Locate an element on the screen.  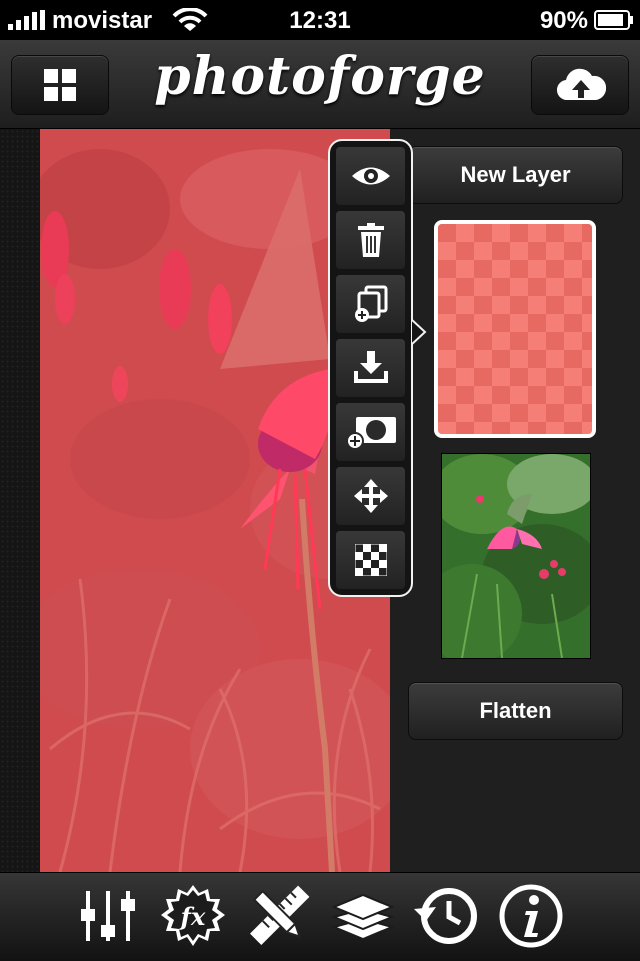
trash-icon is located at coordinates (371, 240).